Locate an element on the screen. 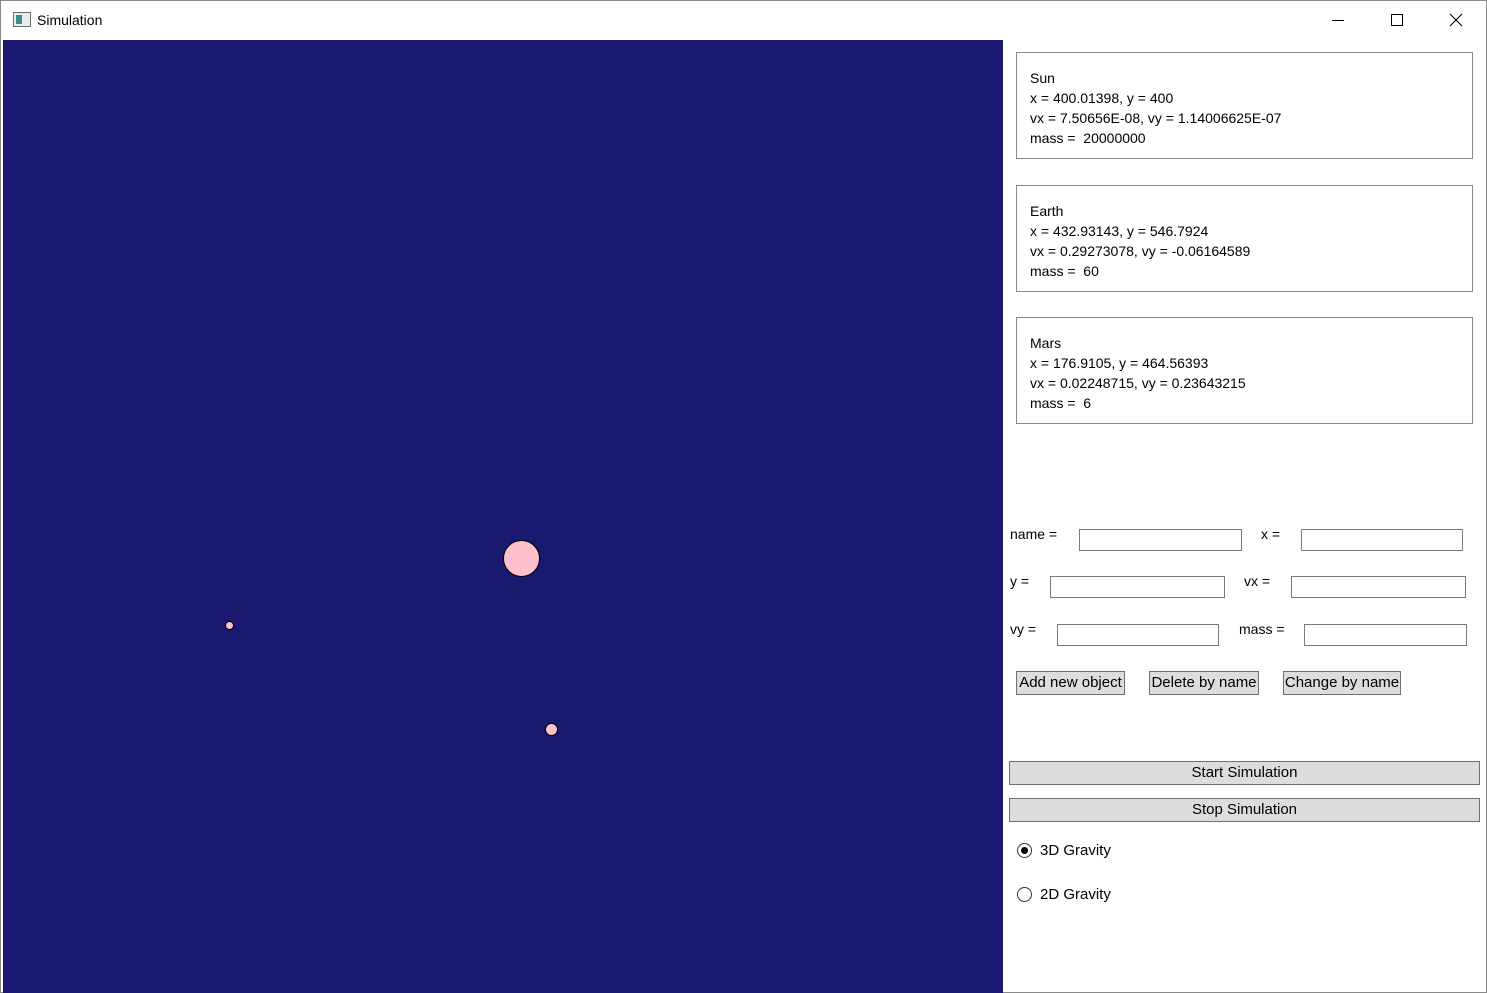 The image size is (1487, 993). window-title: Simulation is located at coordinates (70, 20).